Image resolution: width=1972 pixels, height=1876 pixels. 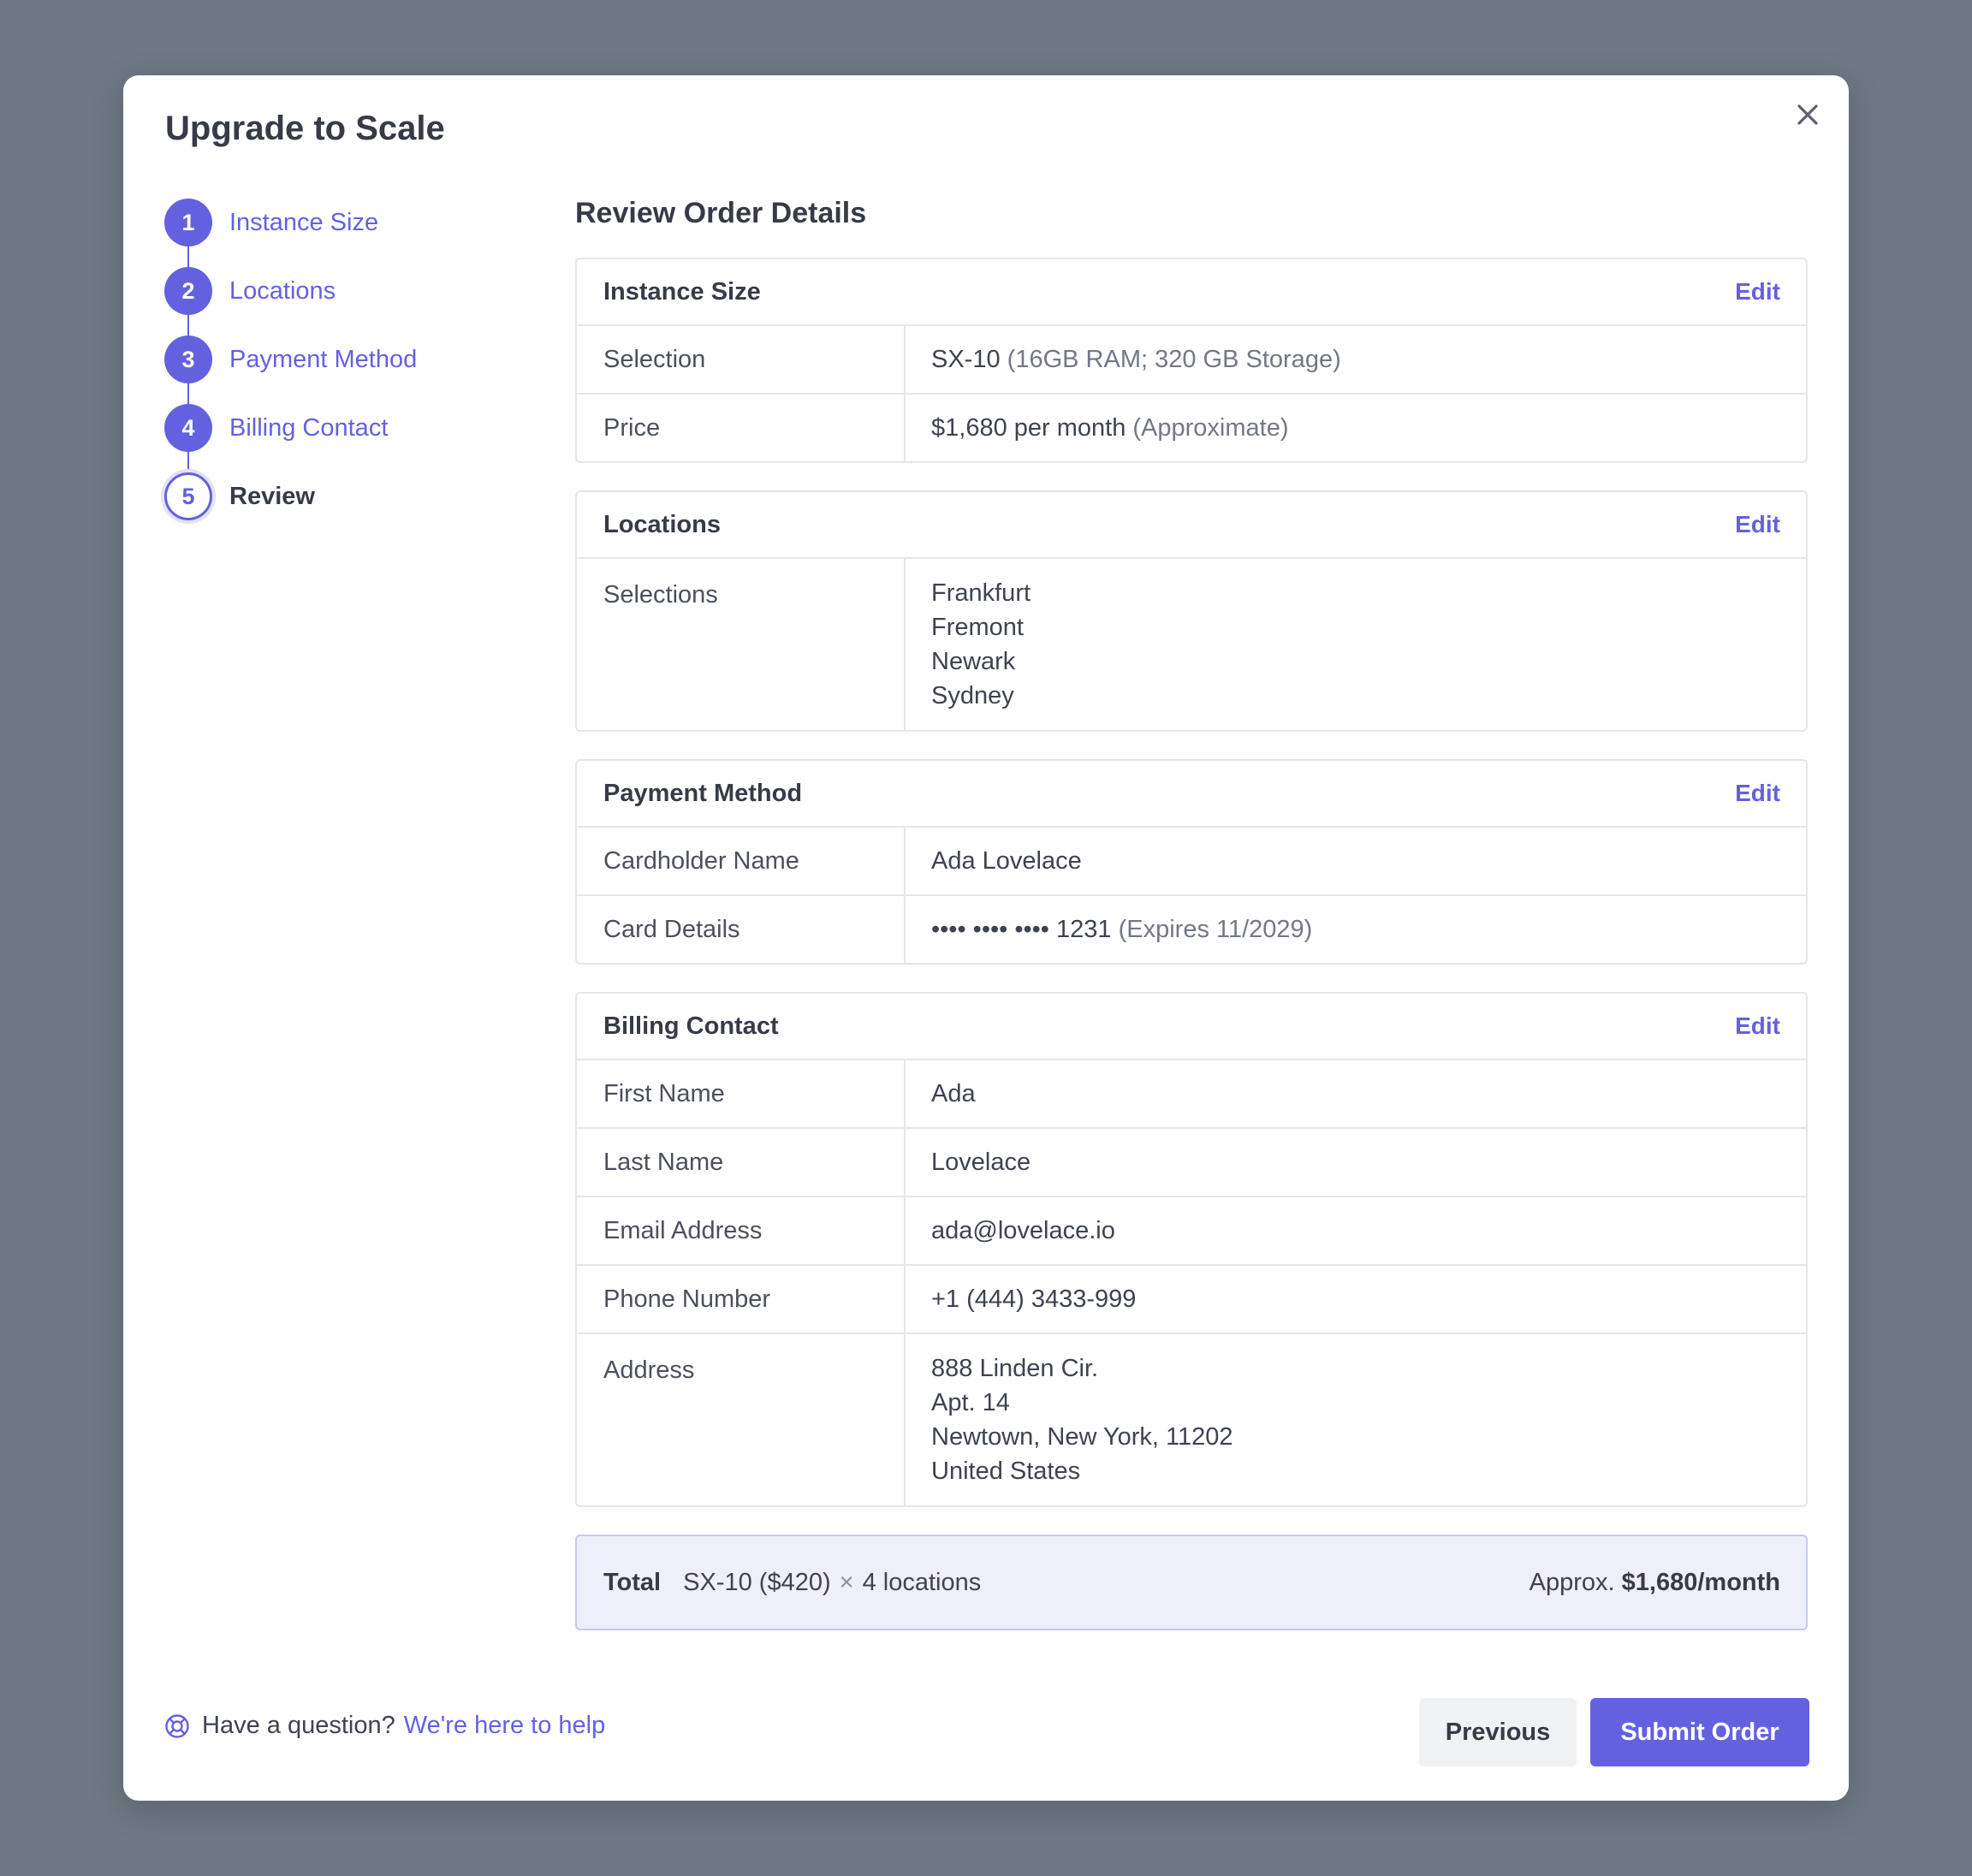 What do you see at coordinates (703, 793) in the screenshot?
I see `card-title: Payment Method` at bounding box center [703, 793].